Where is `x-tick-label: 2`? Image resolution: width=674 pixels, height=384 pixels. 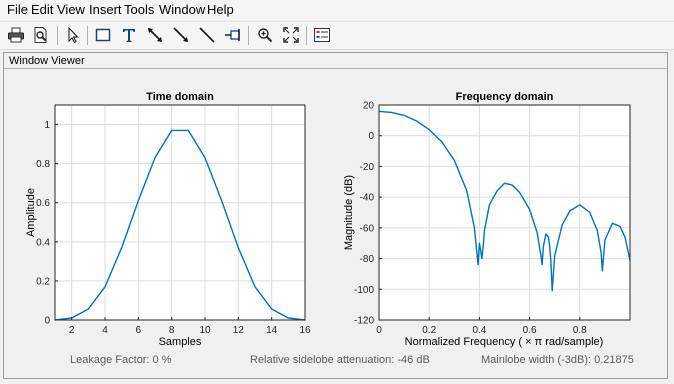 x-tick-label: 2 is located at coordinates (72, 330).